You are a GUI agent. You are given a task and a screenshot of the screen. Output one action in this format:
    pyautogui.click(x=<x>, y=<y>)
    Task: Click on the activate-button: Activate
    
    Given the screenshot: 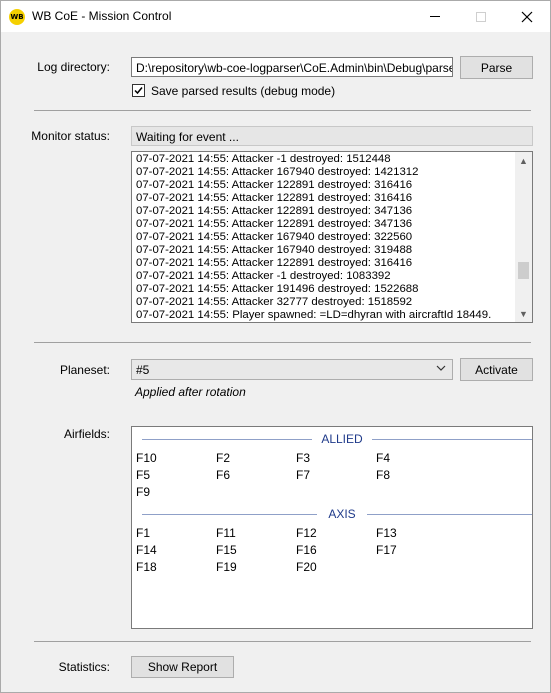 What is the action you would take?
    pyautogui.click(x=496, y=369)
    